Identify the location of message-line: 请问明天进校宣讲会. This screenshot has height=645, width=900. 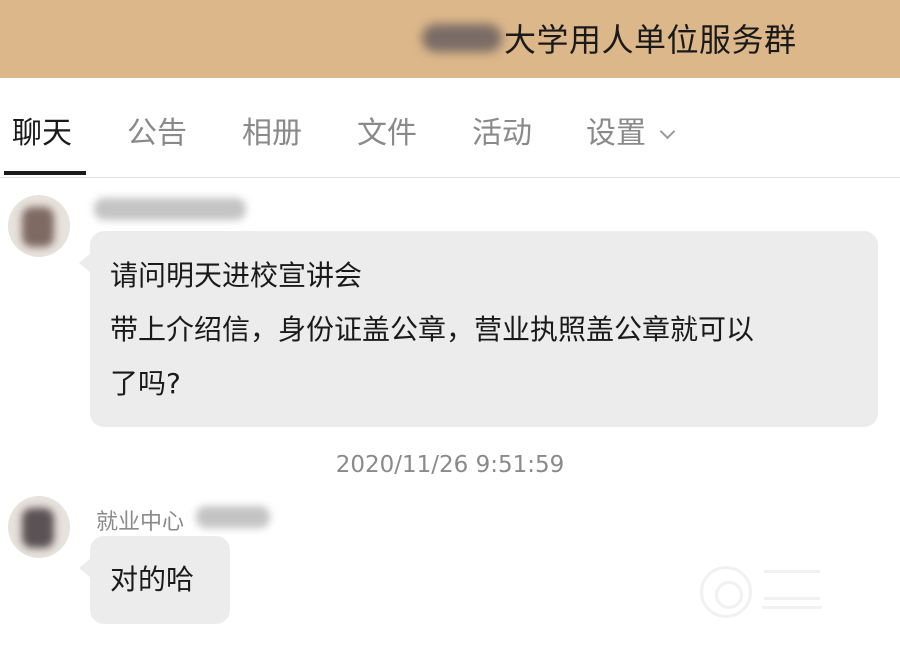
(236, 275).